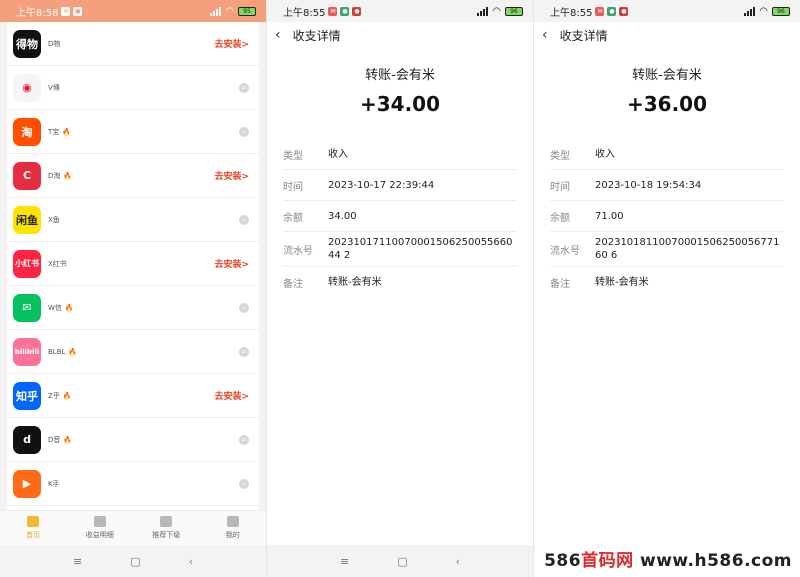  I want to click on app-row: 知乎 Z乎 🔥 去安装>, so click(133, 396).